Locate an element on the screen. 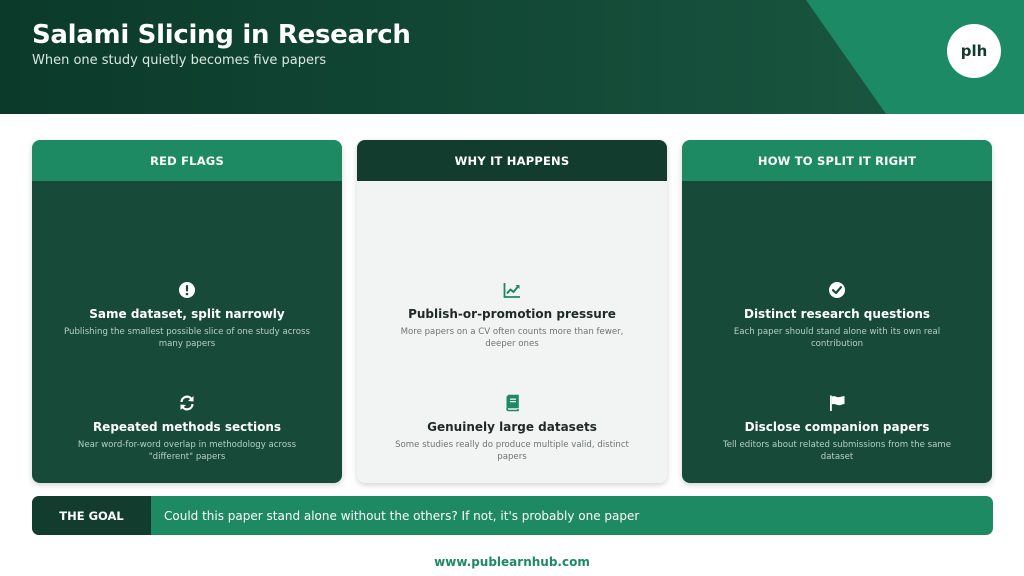  exclamation-circle-icon is located at coordinates (187, 290).